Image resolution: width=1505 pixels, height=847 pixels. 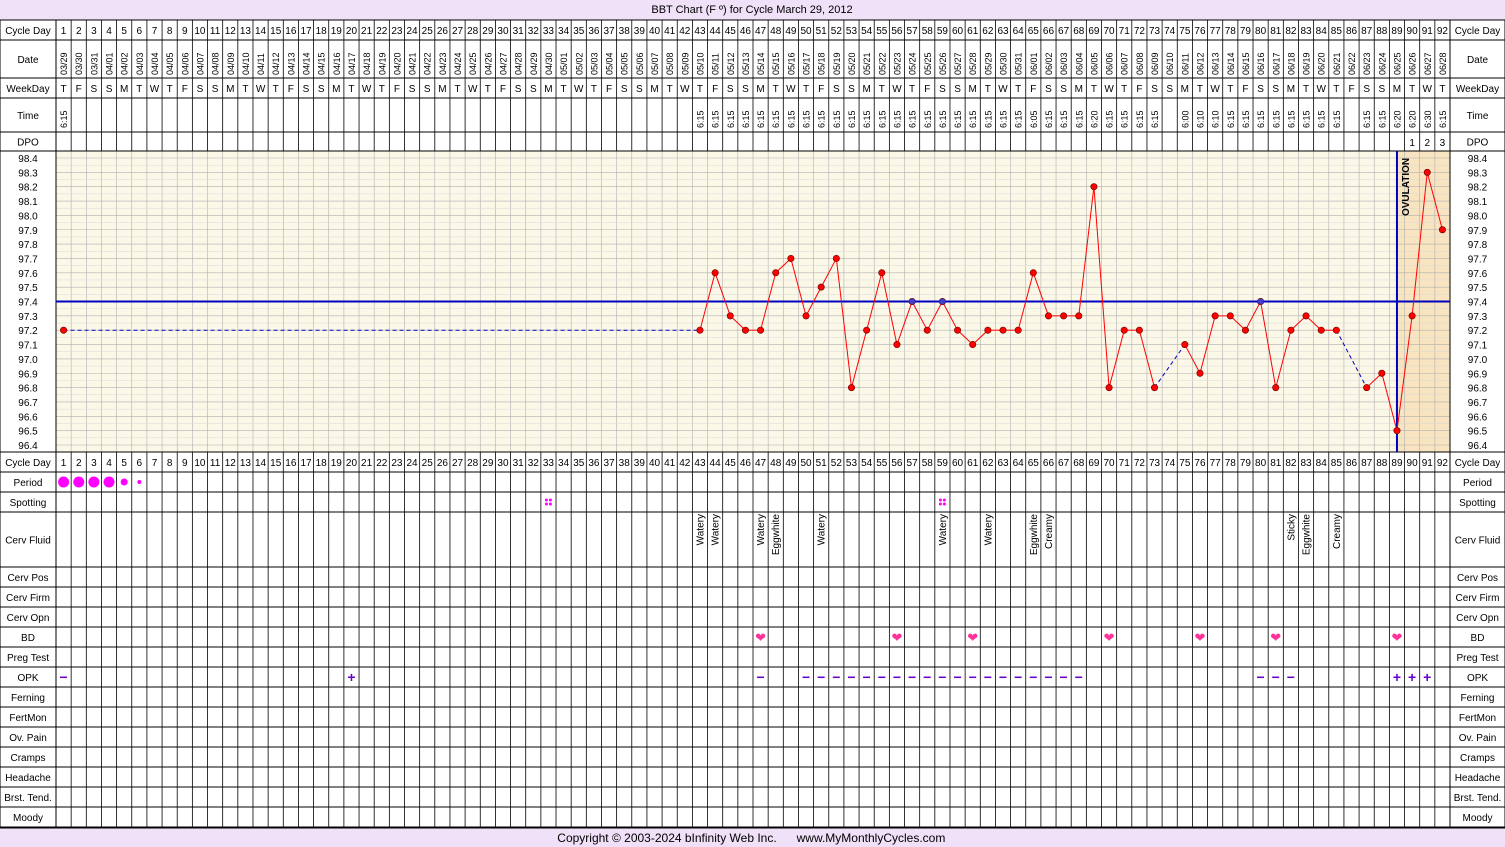 I want to click on cycle-day-number: 60, so click(x=958, y=463).